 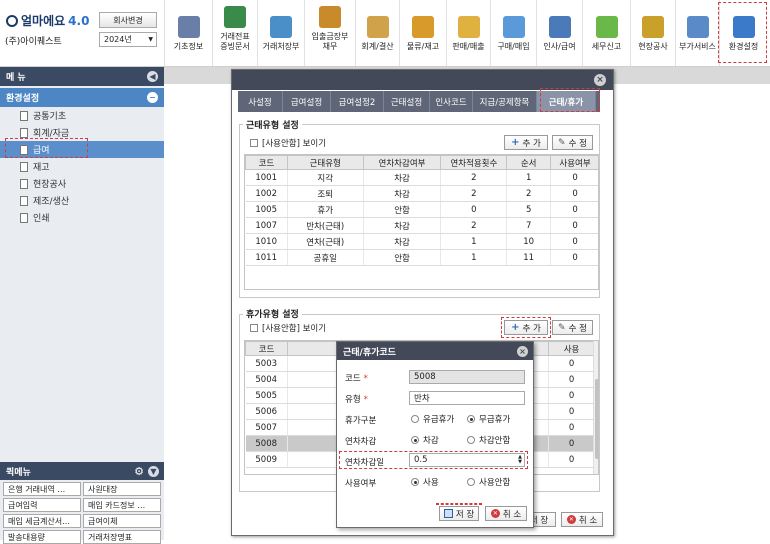 What do you see at coordinates (42, 505) in the screenshot?
I see `quick-menu-item: 급여입력` at bounding box center [42, 505].